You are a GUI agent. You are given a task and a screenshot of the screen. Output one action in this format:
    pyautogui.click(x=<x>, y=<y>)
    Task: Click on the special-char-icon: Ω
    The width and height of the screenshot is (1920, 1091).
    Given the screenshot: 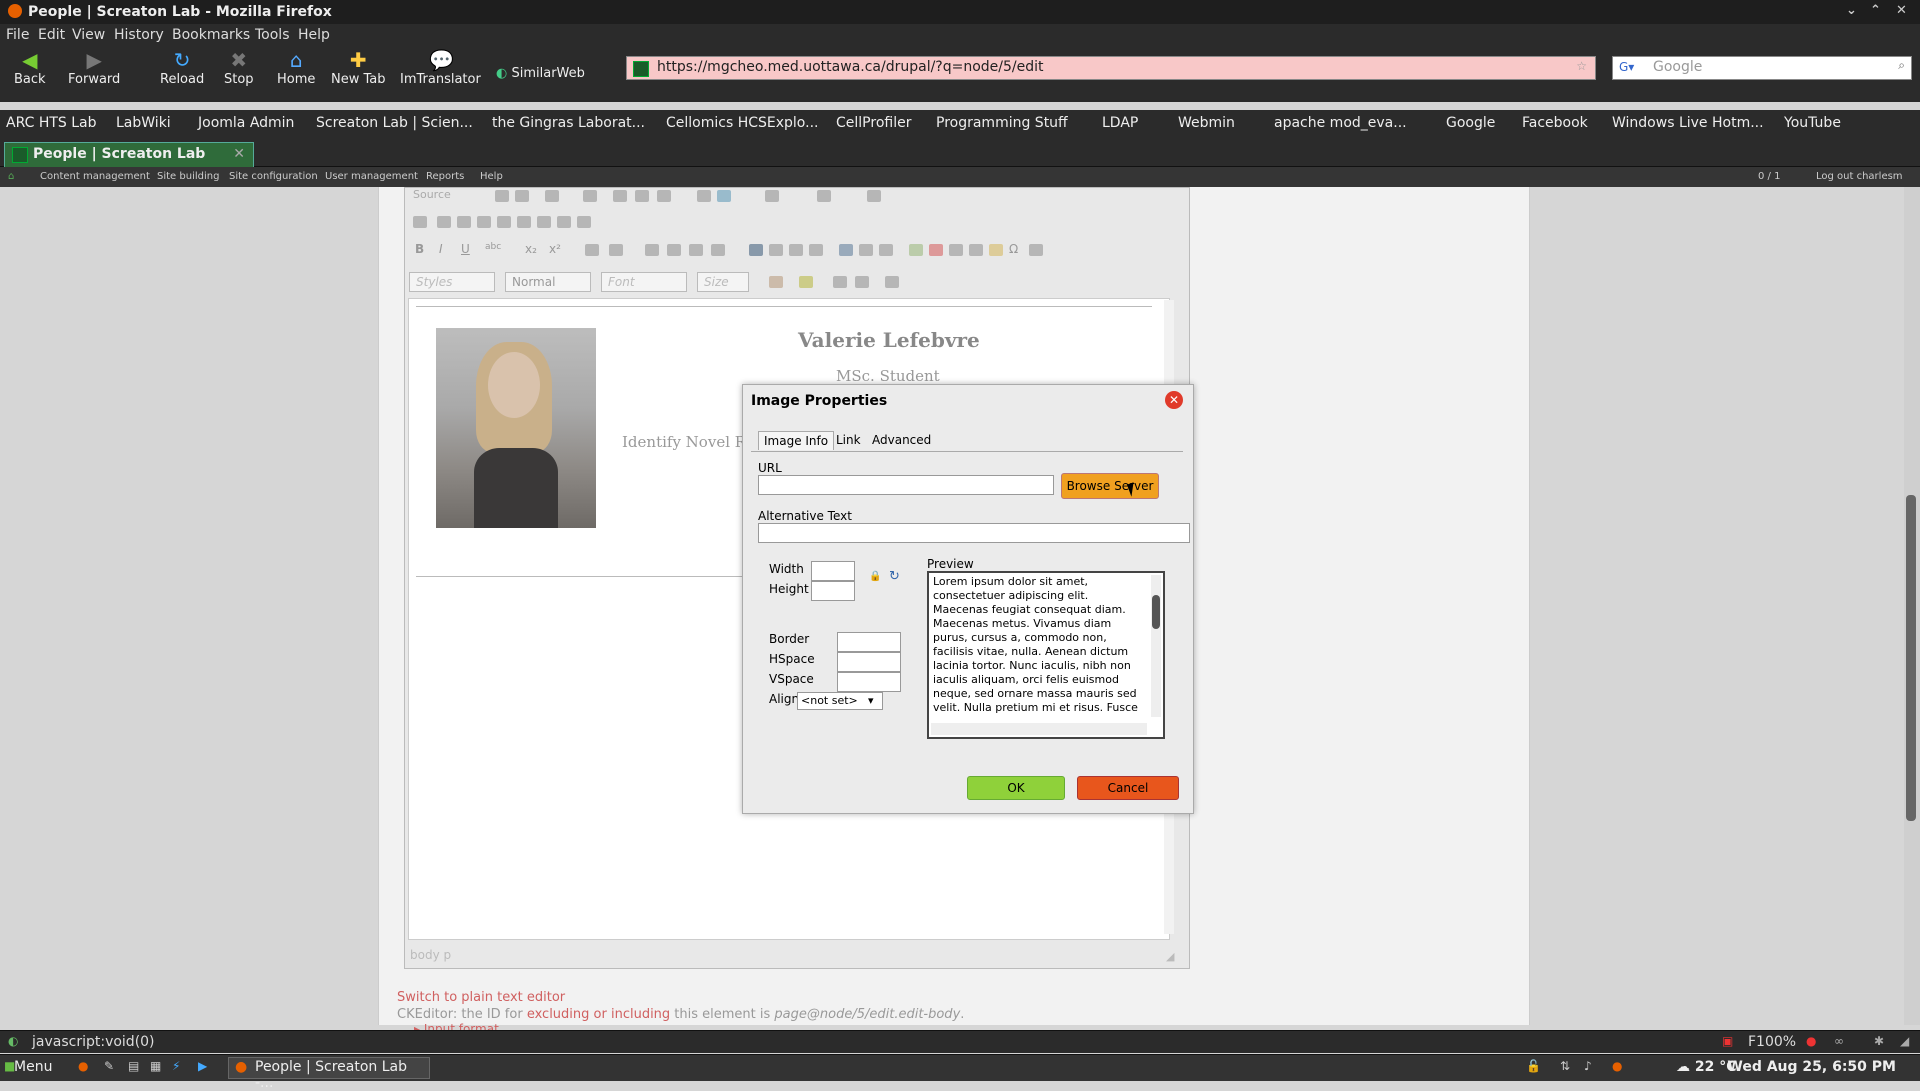 What is the action you would take?
    pyautogui.click(x=1013, y=249)
    